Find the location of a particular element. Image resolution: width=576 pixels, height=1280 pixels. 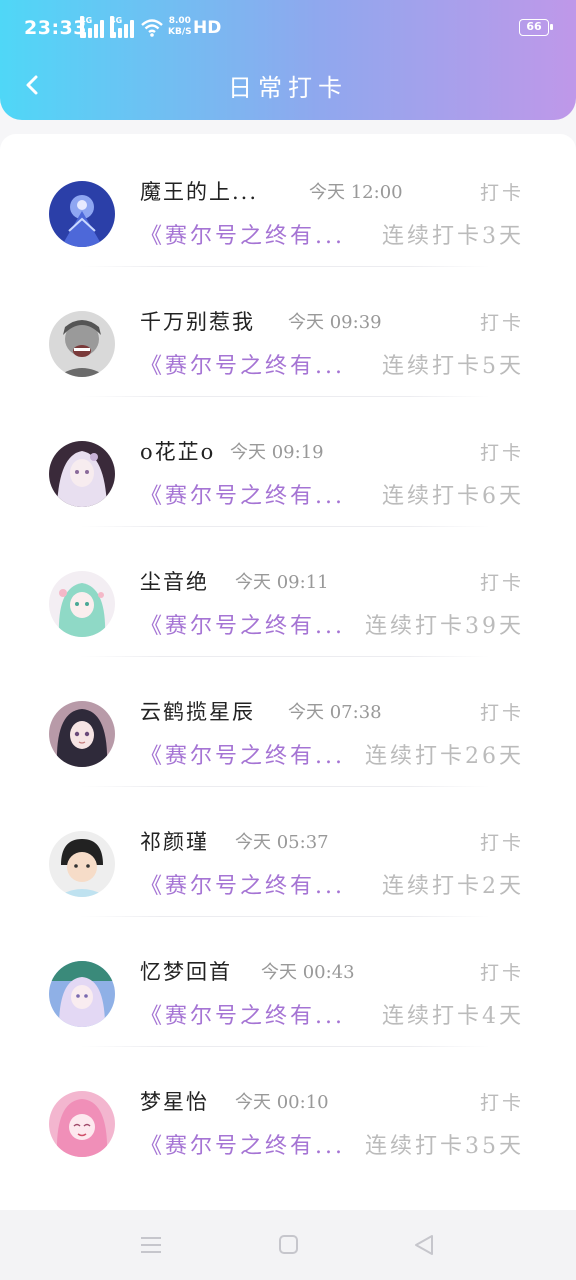

streak-count: 连续打卡26天 is located at coordinates (444, 756).